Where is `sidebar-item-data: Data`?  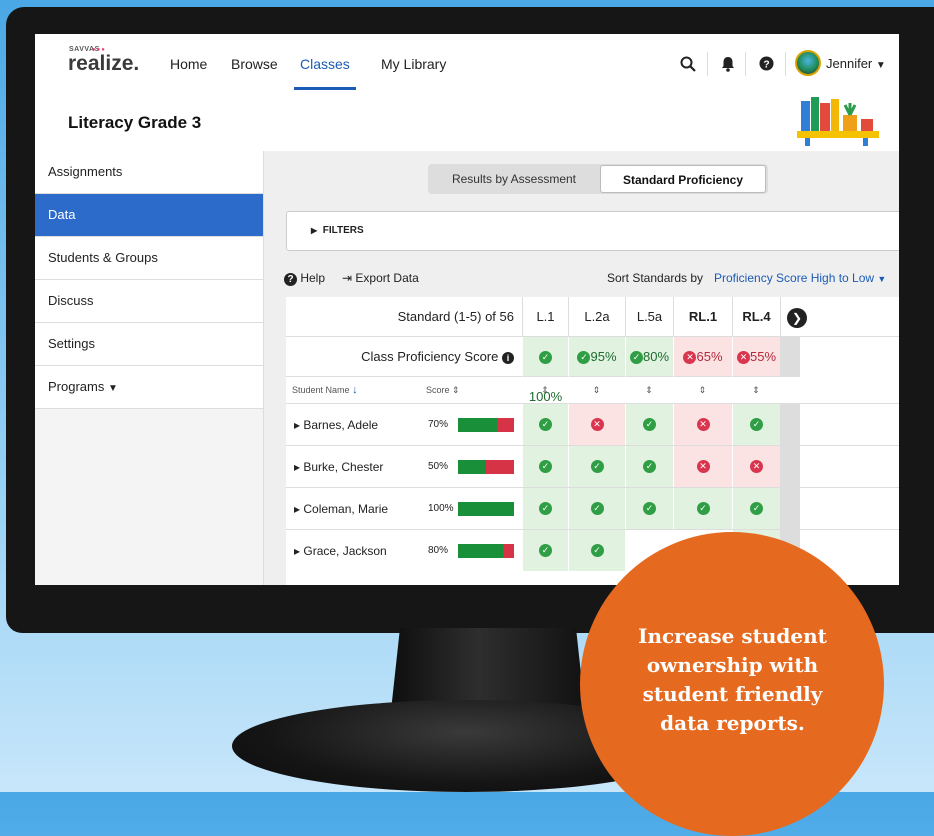
sidebar-item-data: Data is located at coordinates (149, 215).